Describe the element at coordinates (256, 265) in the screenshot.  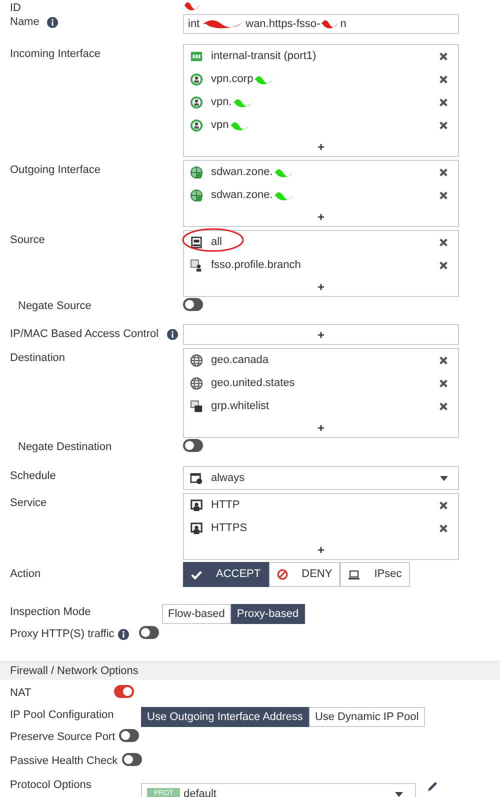
I see `list-item: fsso.profile.branch` at that location.